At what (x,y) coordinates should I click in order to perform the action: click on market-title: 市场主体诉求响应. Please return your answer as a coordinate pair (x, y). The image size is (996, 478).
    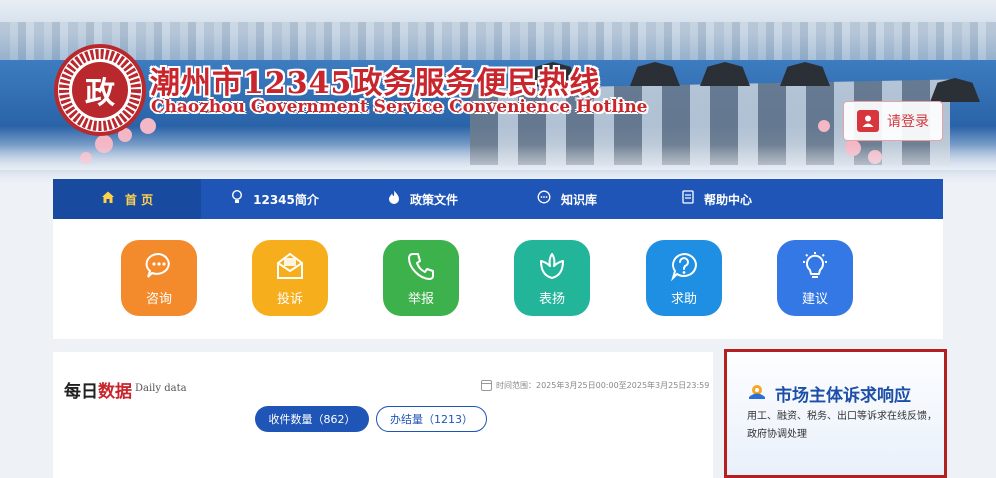
    Looking at the image, I should click on (829, 393).